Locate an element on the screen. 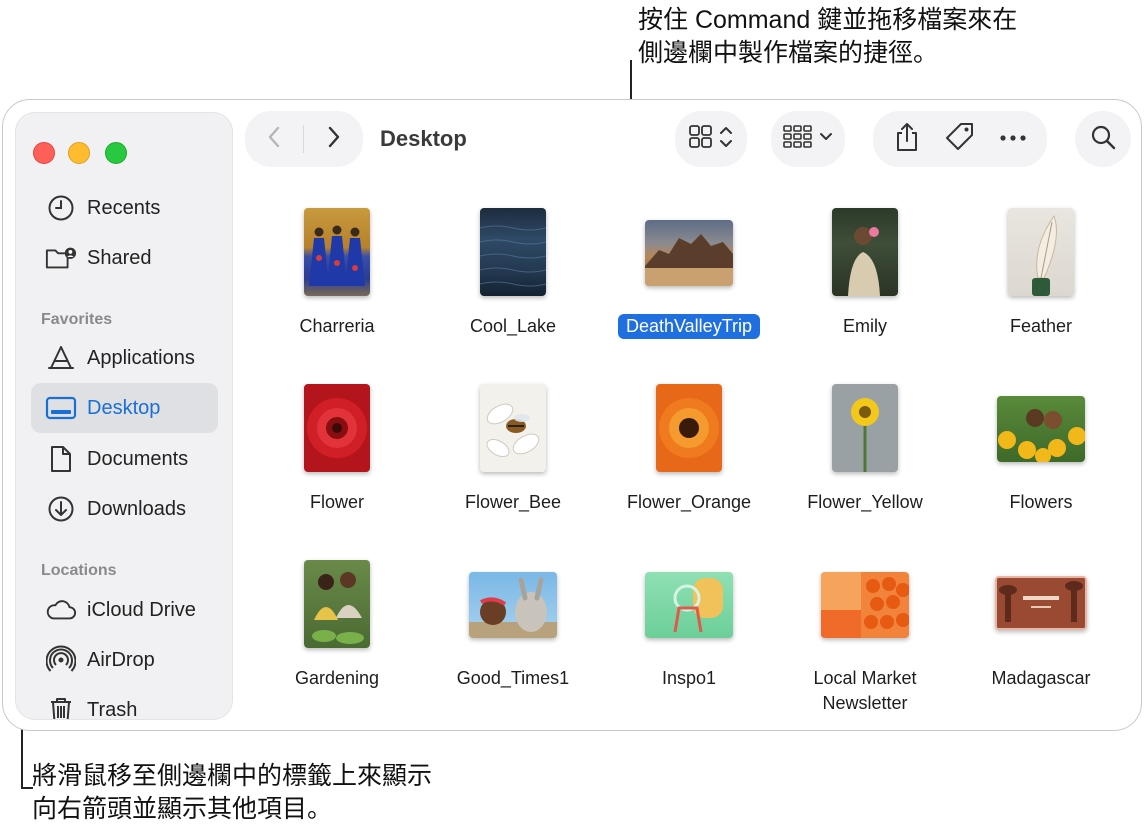 This screenshot has width=1144, height=830. file-item: Cool_Lake is located at coordinates (513, 275).